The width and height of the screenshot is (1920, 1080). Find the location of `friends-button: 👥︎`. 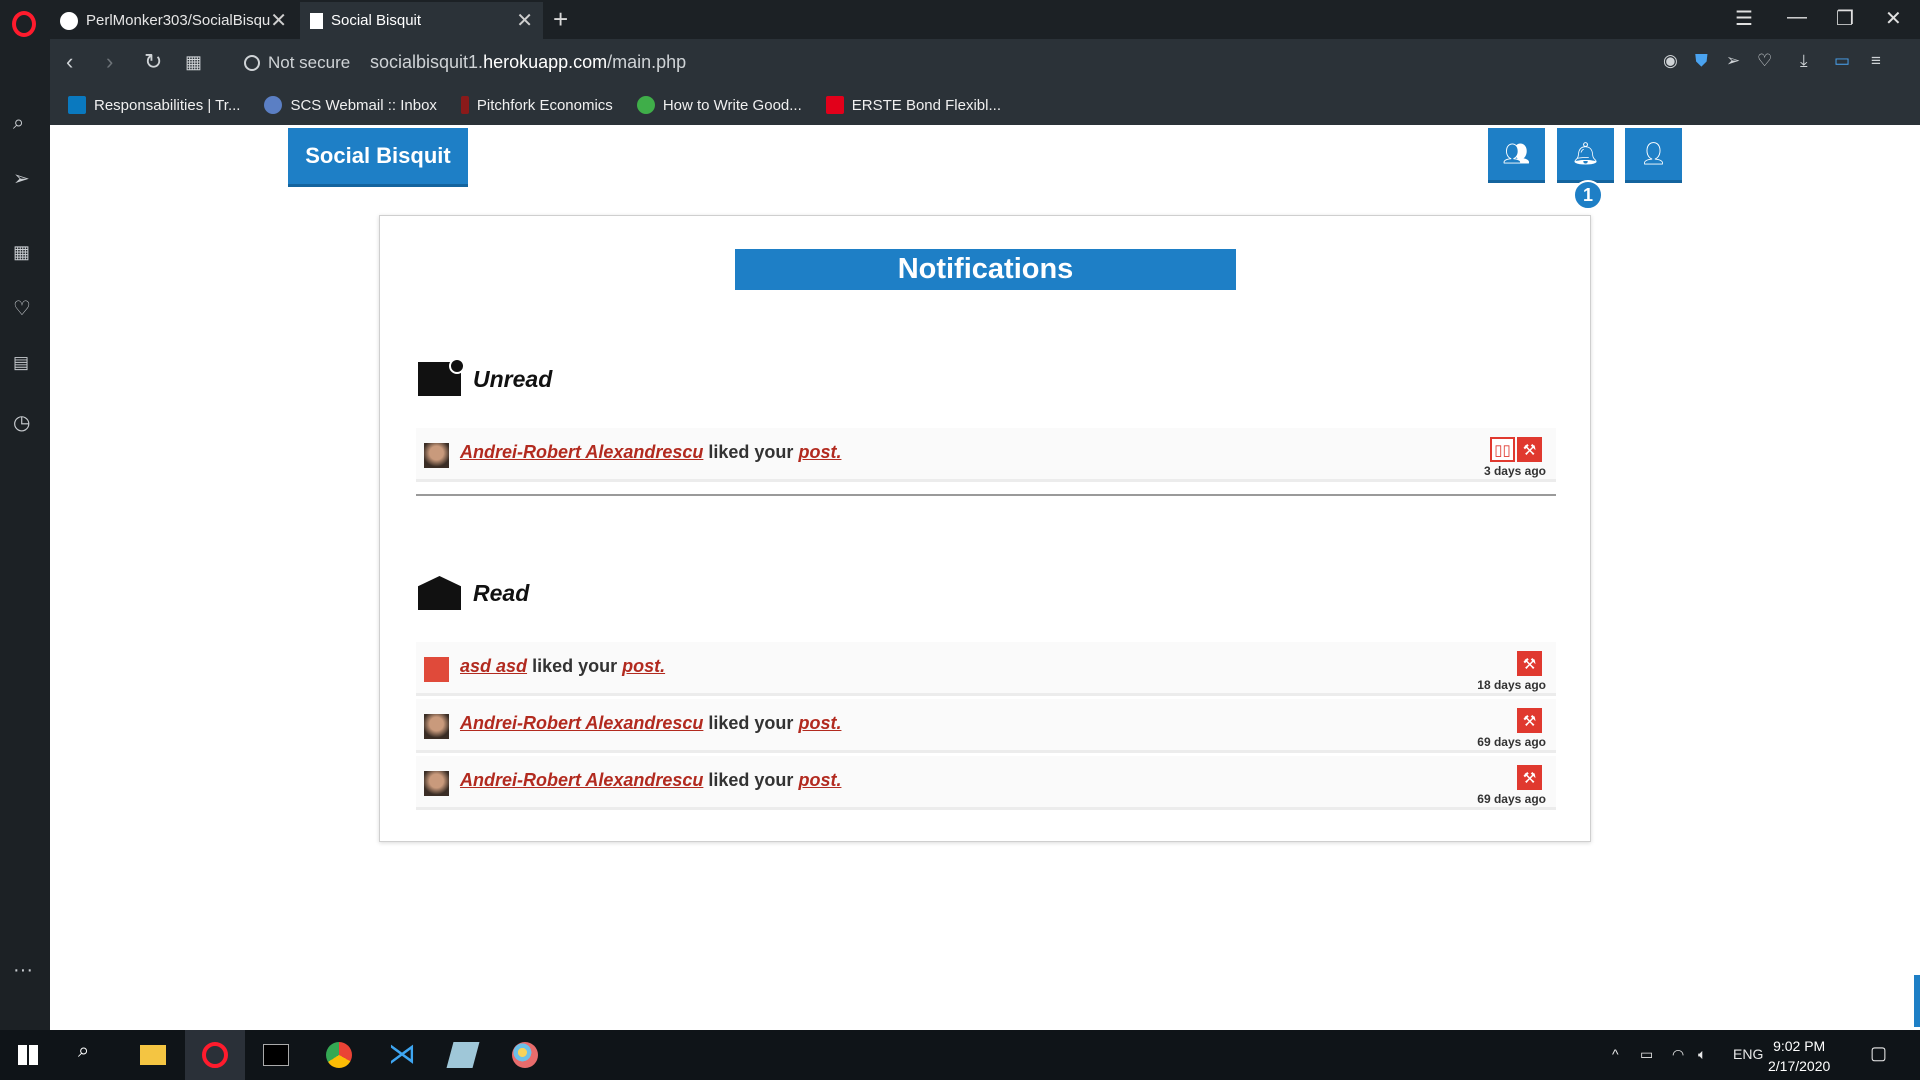

friends-button: 👥︎ is located at coordinates (1516, 155).